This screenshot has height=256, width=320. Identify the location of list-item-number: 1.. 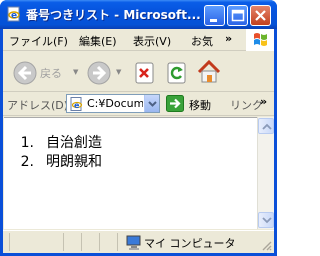
(27, 143).